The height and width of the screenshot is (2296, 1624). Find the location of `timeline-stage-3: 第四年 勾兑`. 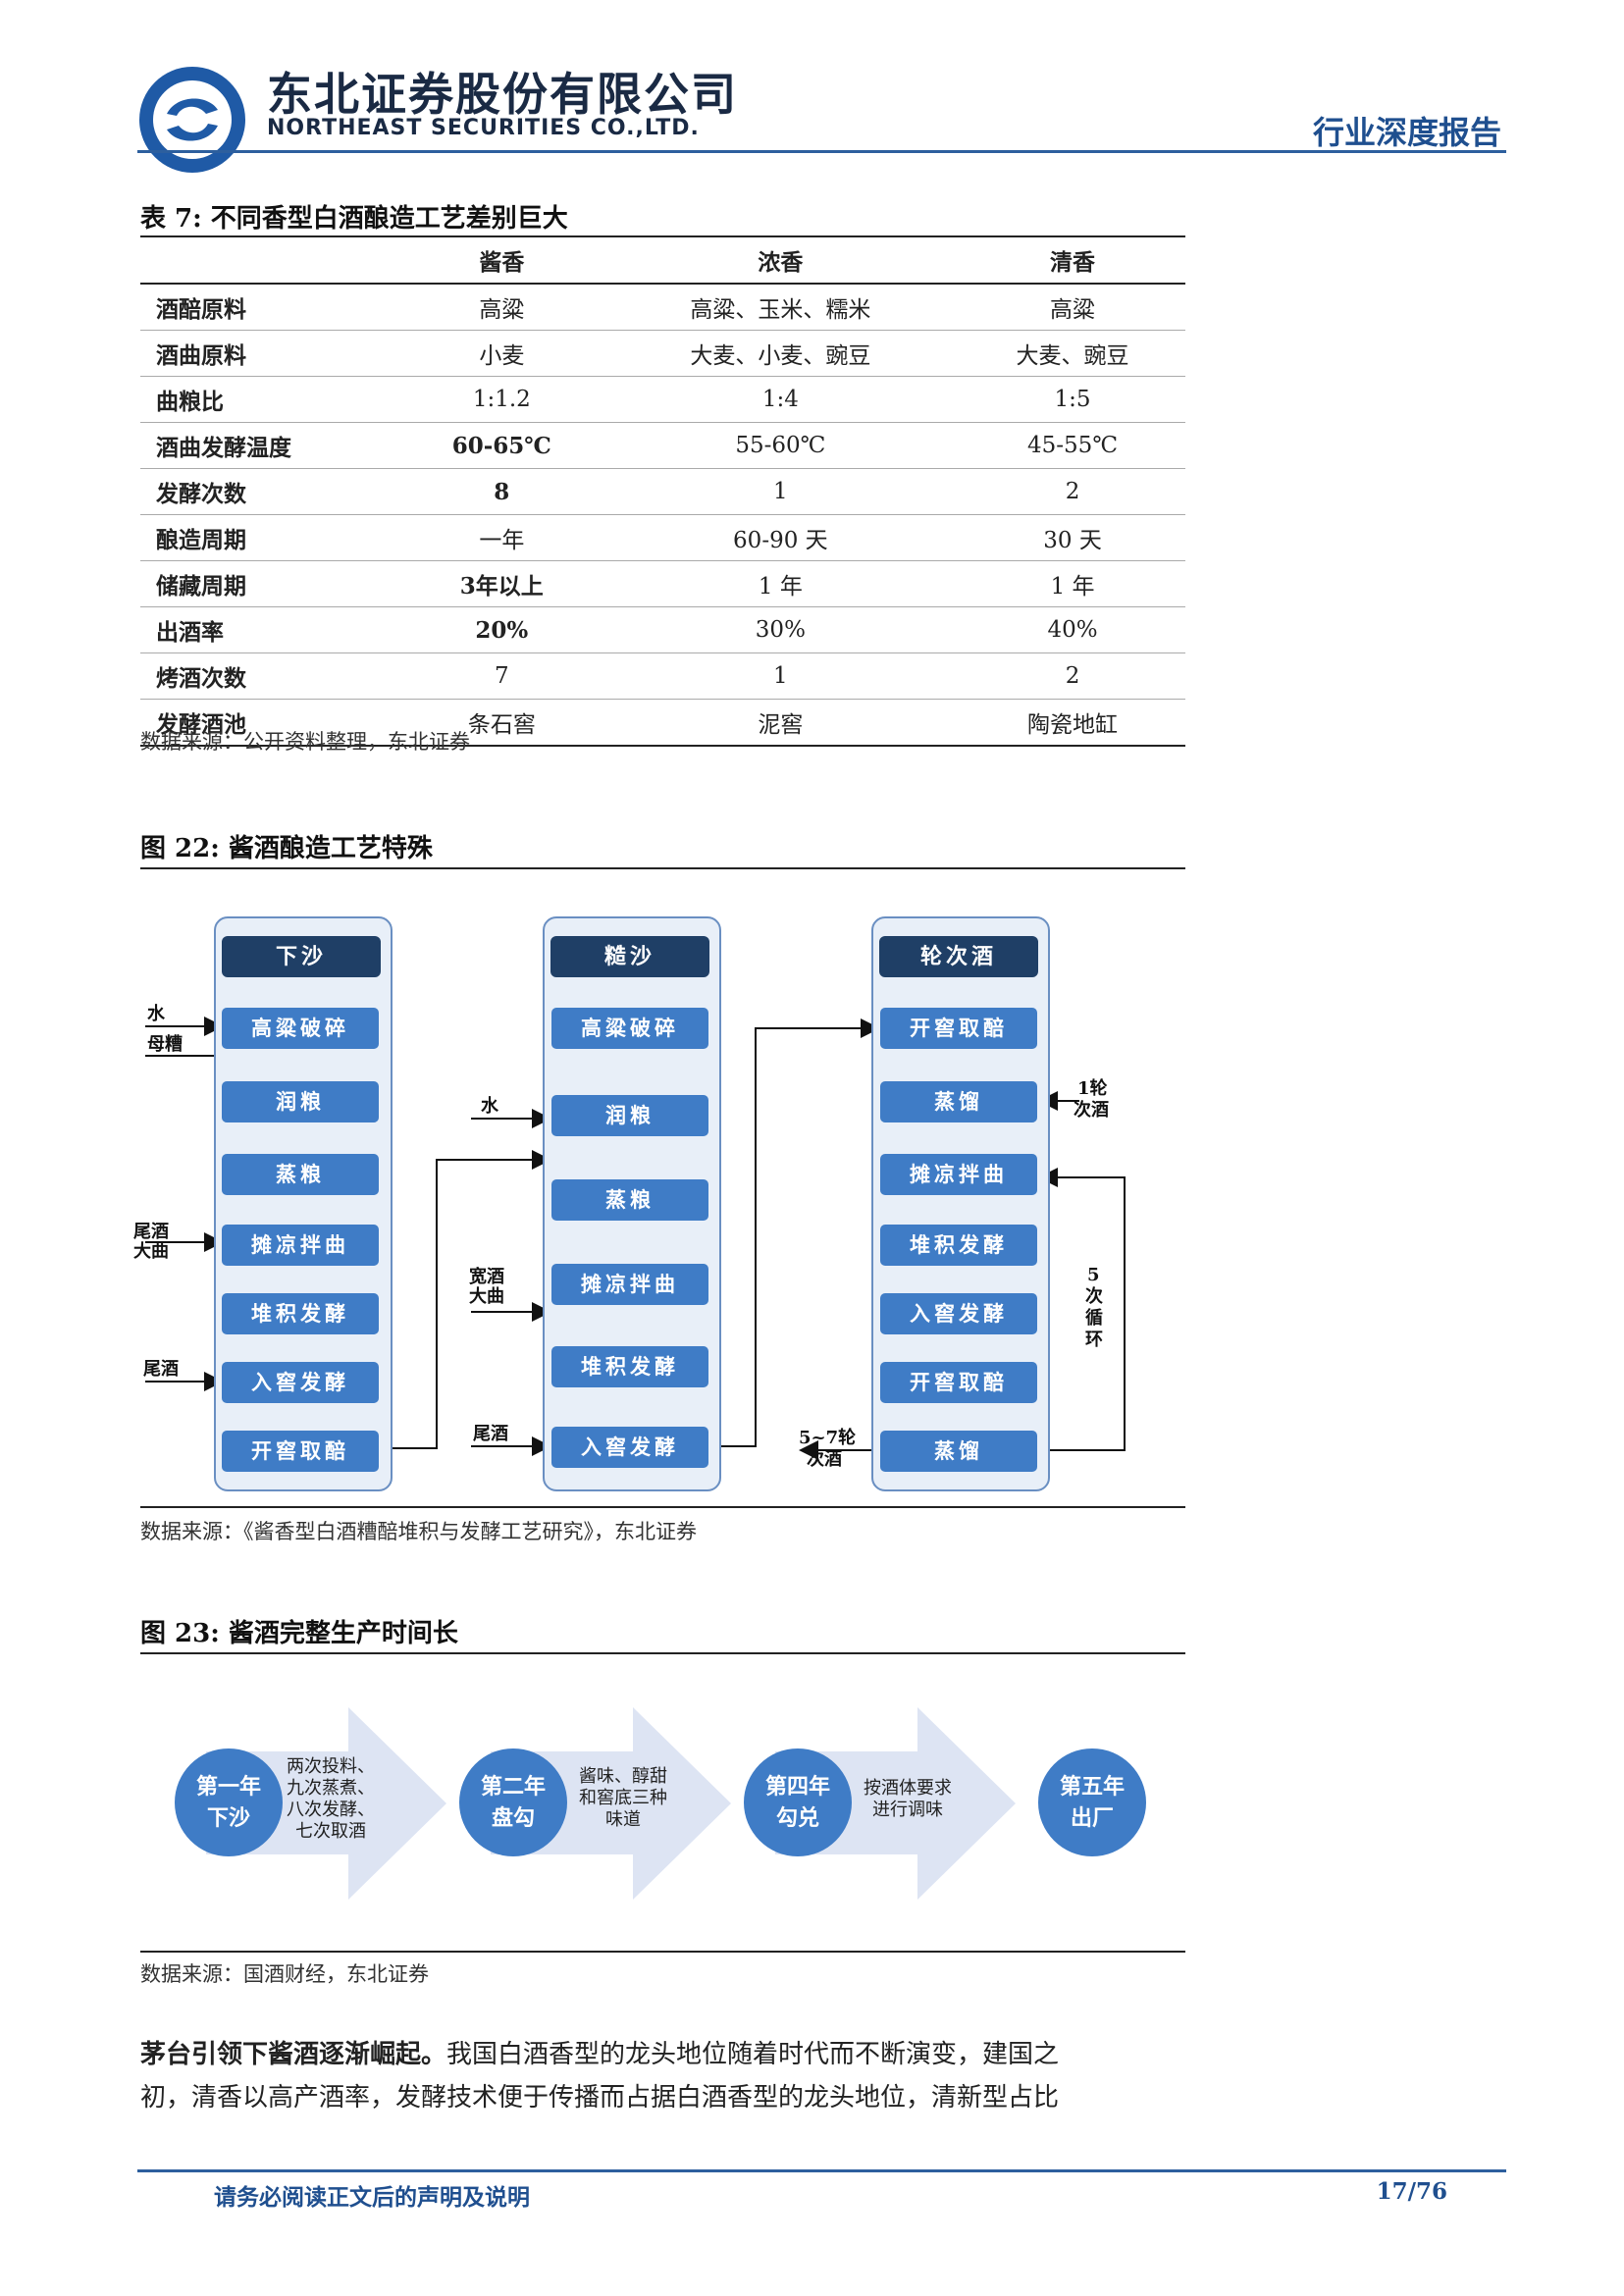

timeline-stage-3: 第四年 勾兑 is located at coordinates (798, 1802).